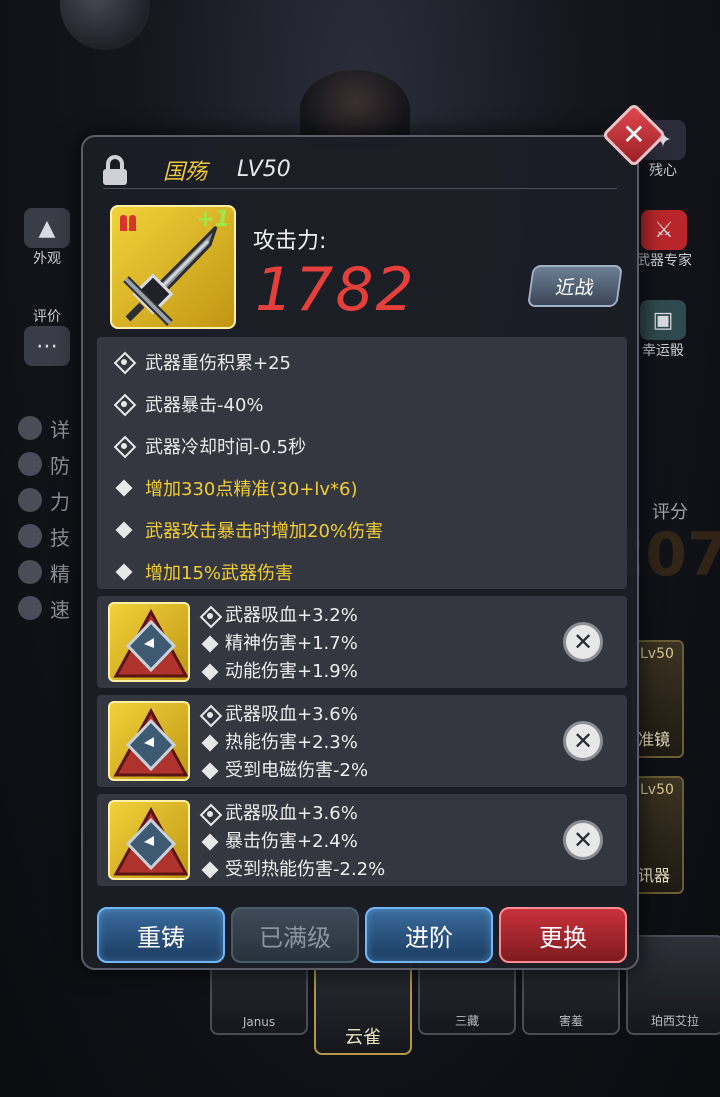 This screenshot has height=1097, width=720. I want to click on attribute-line-bonus: 增加15%武器伤害, so click(362, 572).